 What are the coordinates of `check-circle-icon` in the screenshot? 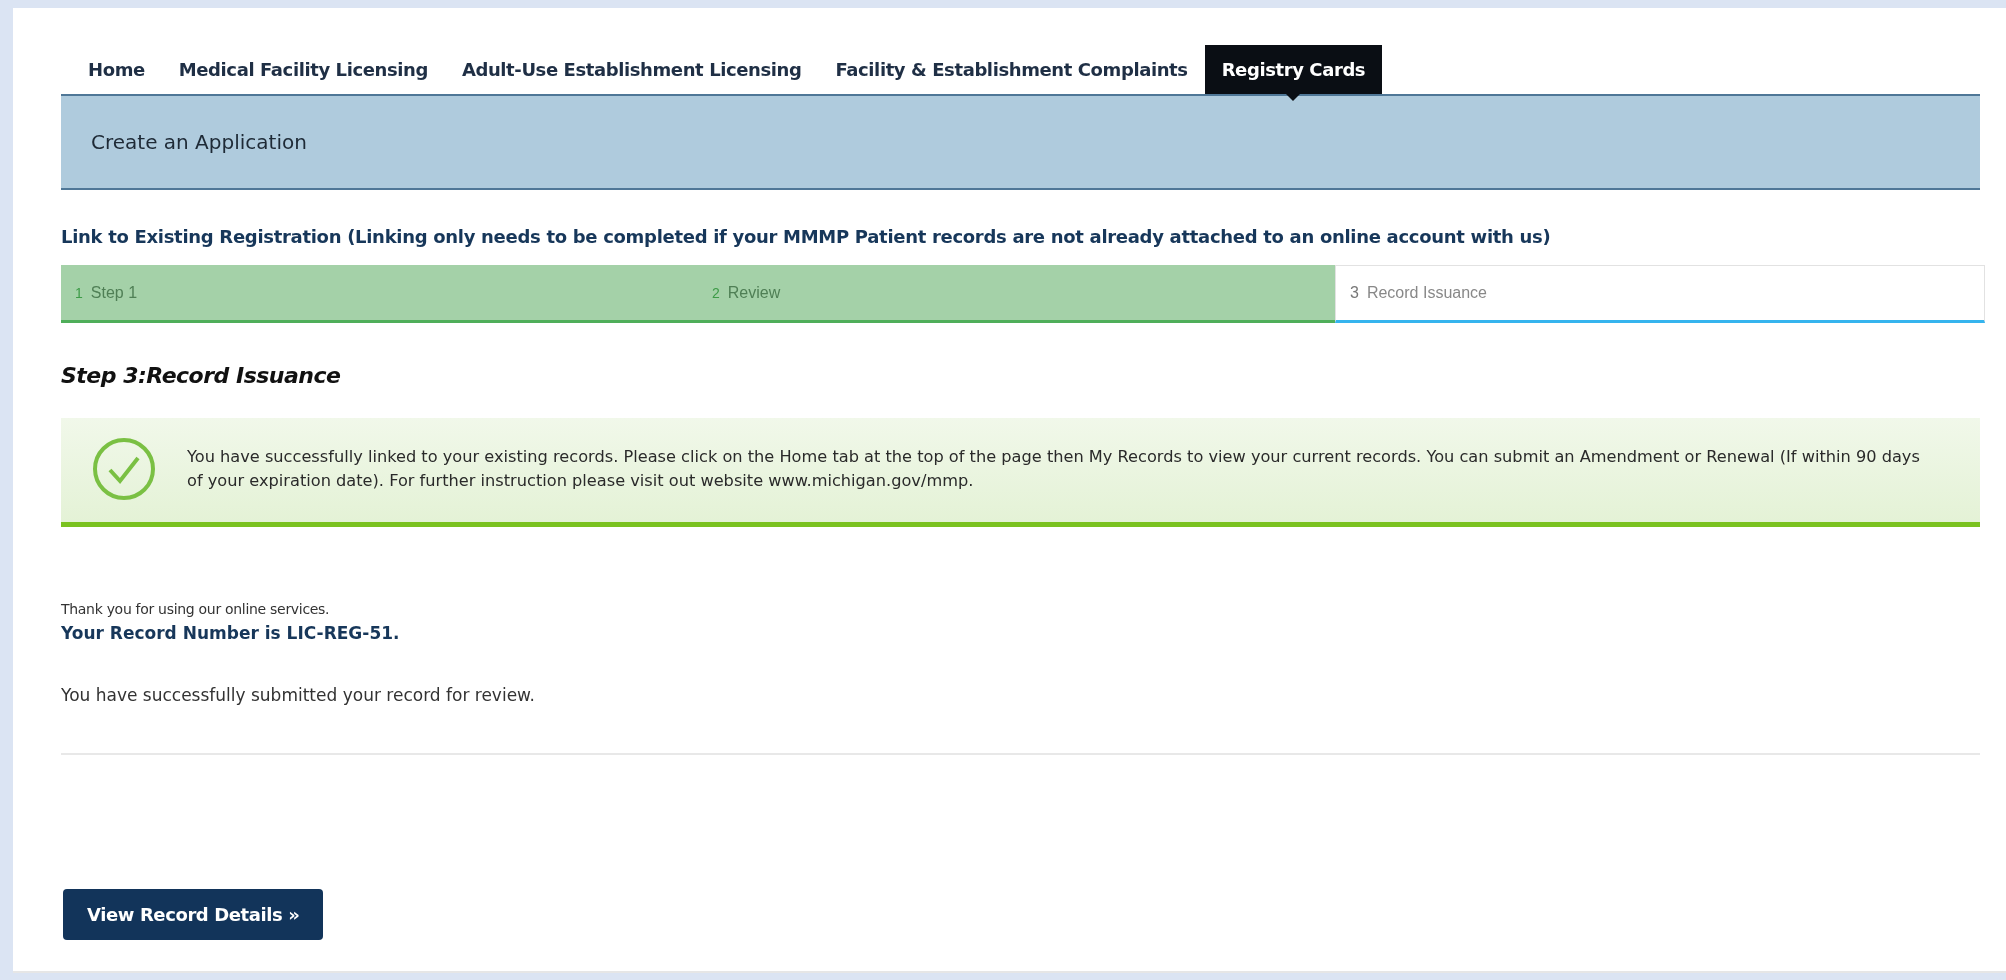 It's located at (124, 469).